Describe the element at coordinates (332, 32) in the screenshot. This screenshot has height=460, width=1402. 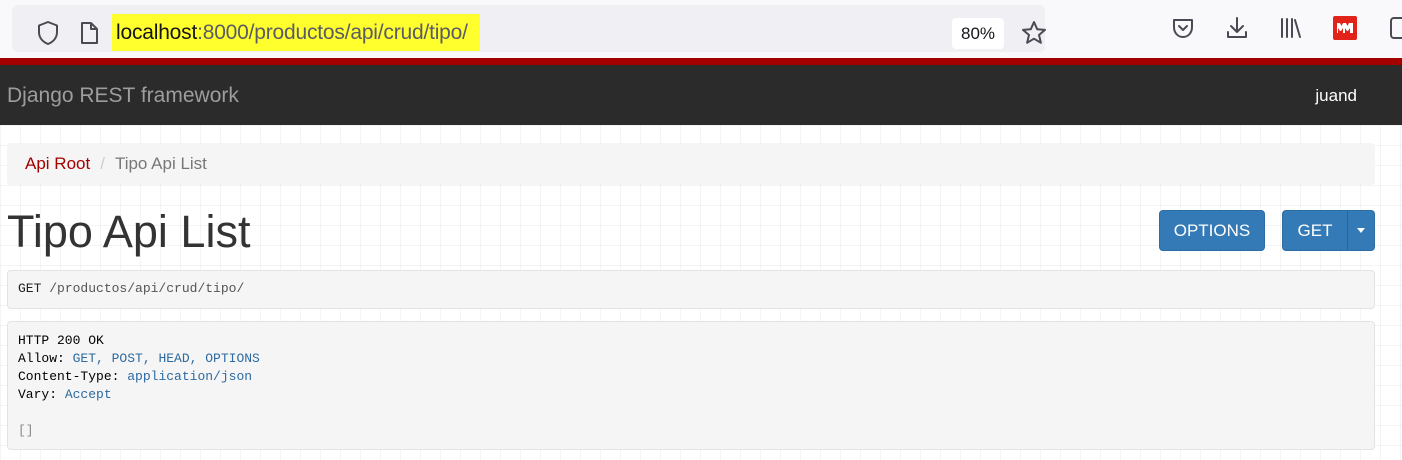
I see `url-path: :8000/productos/api/crud/tipo/` at that location.